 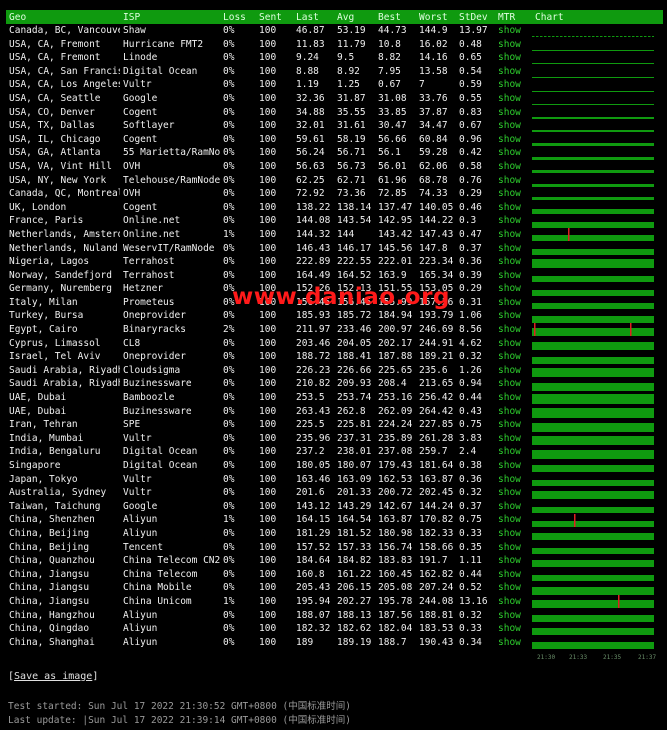 What do you see at coordinates (341, 297) in the screenshot?
I see `watermark-text: www.daniao.org` at bounding box center [341, 297].